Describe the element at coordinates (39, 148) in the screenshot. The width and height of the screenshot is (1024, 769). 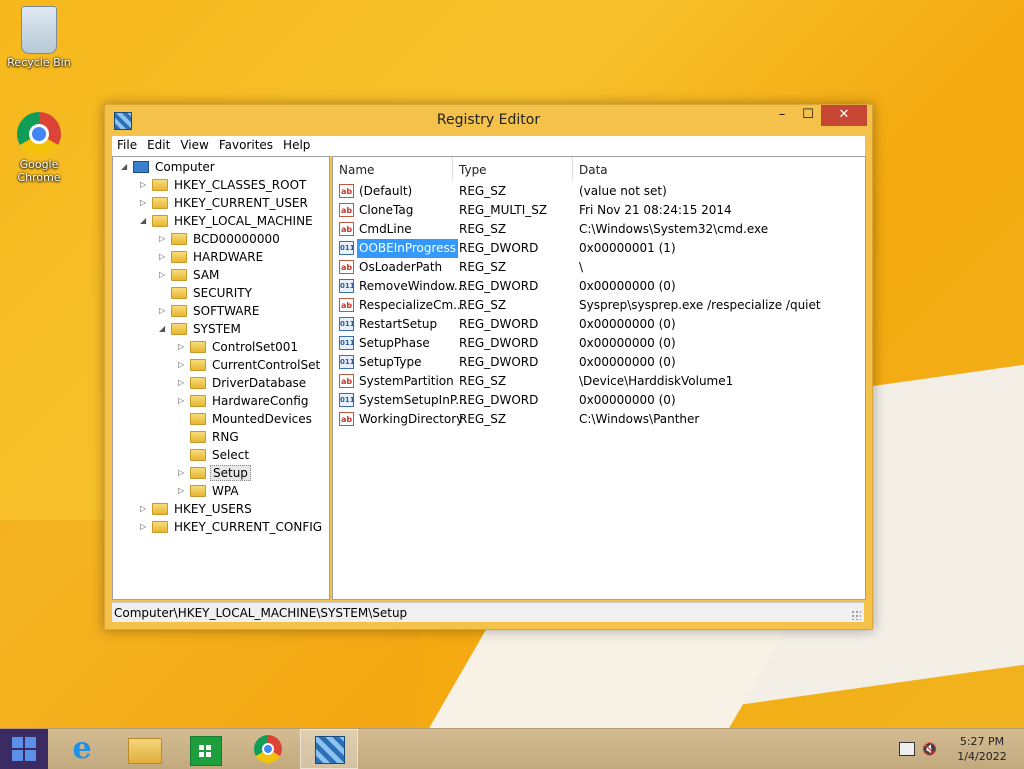
I see `desktop-icon-google-chrome: Google Chrome` at that location.